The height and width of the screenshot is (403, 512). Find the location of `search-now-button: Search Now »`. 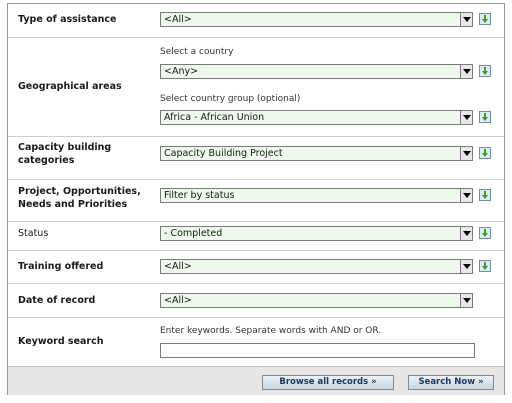

search-now-button: Search Now » is located at coordinates (451, 382).